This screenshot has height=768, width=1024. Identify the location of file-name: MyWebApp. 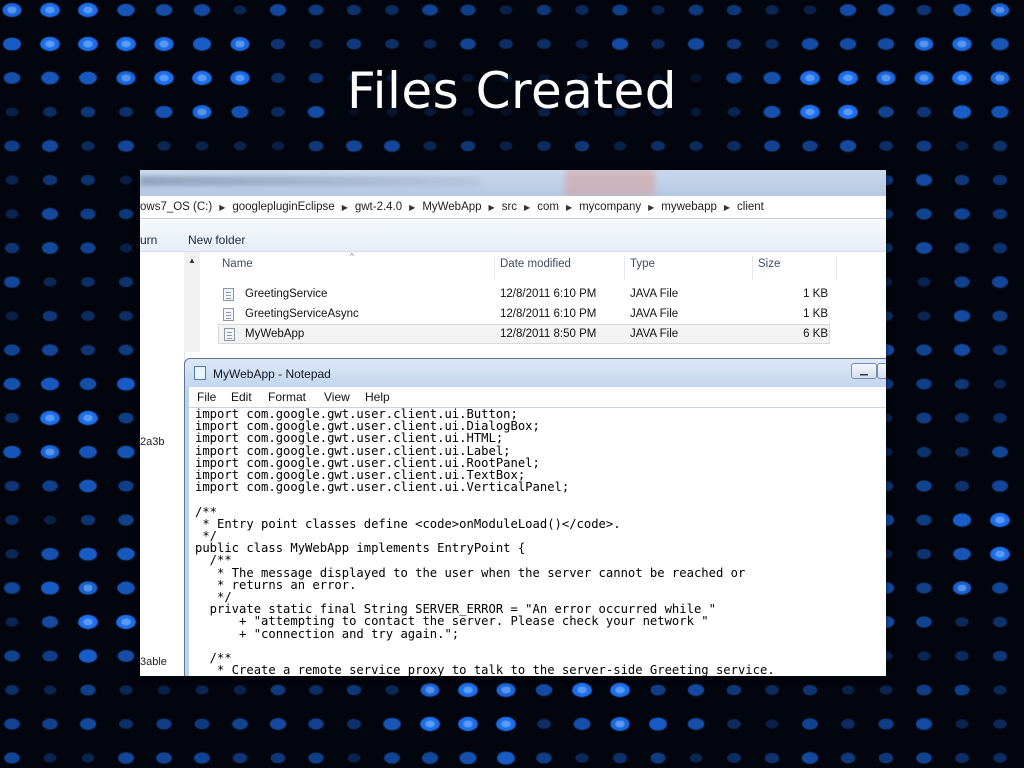
(275, 334).